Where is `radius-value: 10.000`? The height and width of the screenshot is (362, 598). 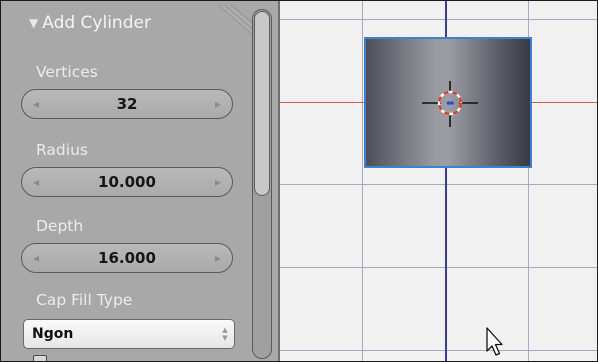
radius-value: 10.000 is located at coordinates (127, 182).